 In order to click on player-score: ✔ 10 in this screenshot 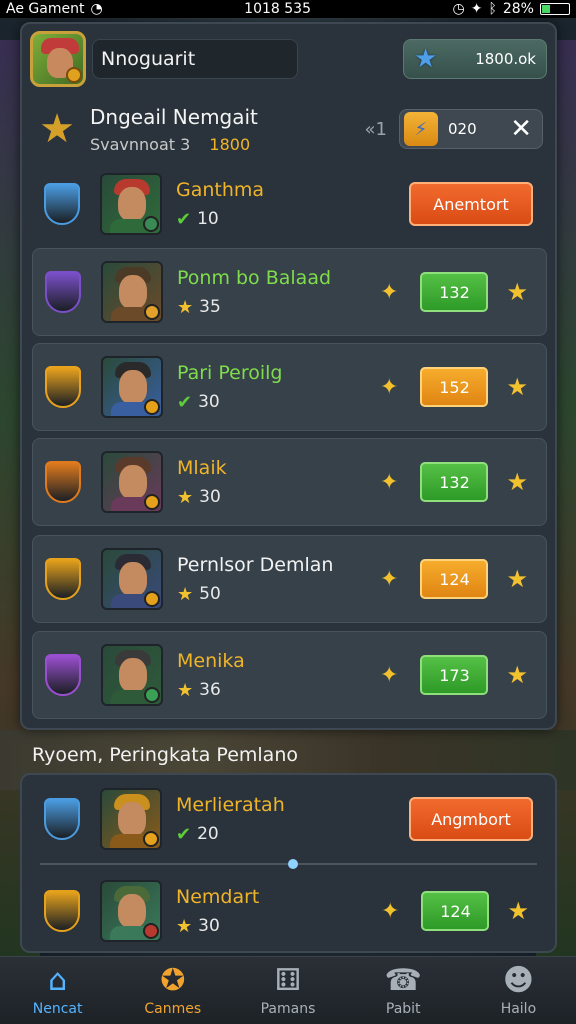, I will do `click(220, 219)`.